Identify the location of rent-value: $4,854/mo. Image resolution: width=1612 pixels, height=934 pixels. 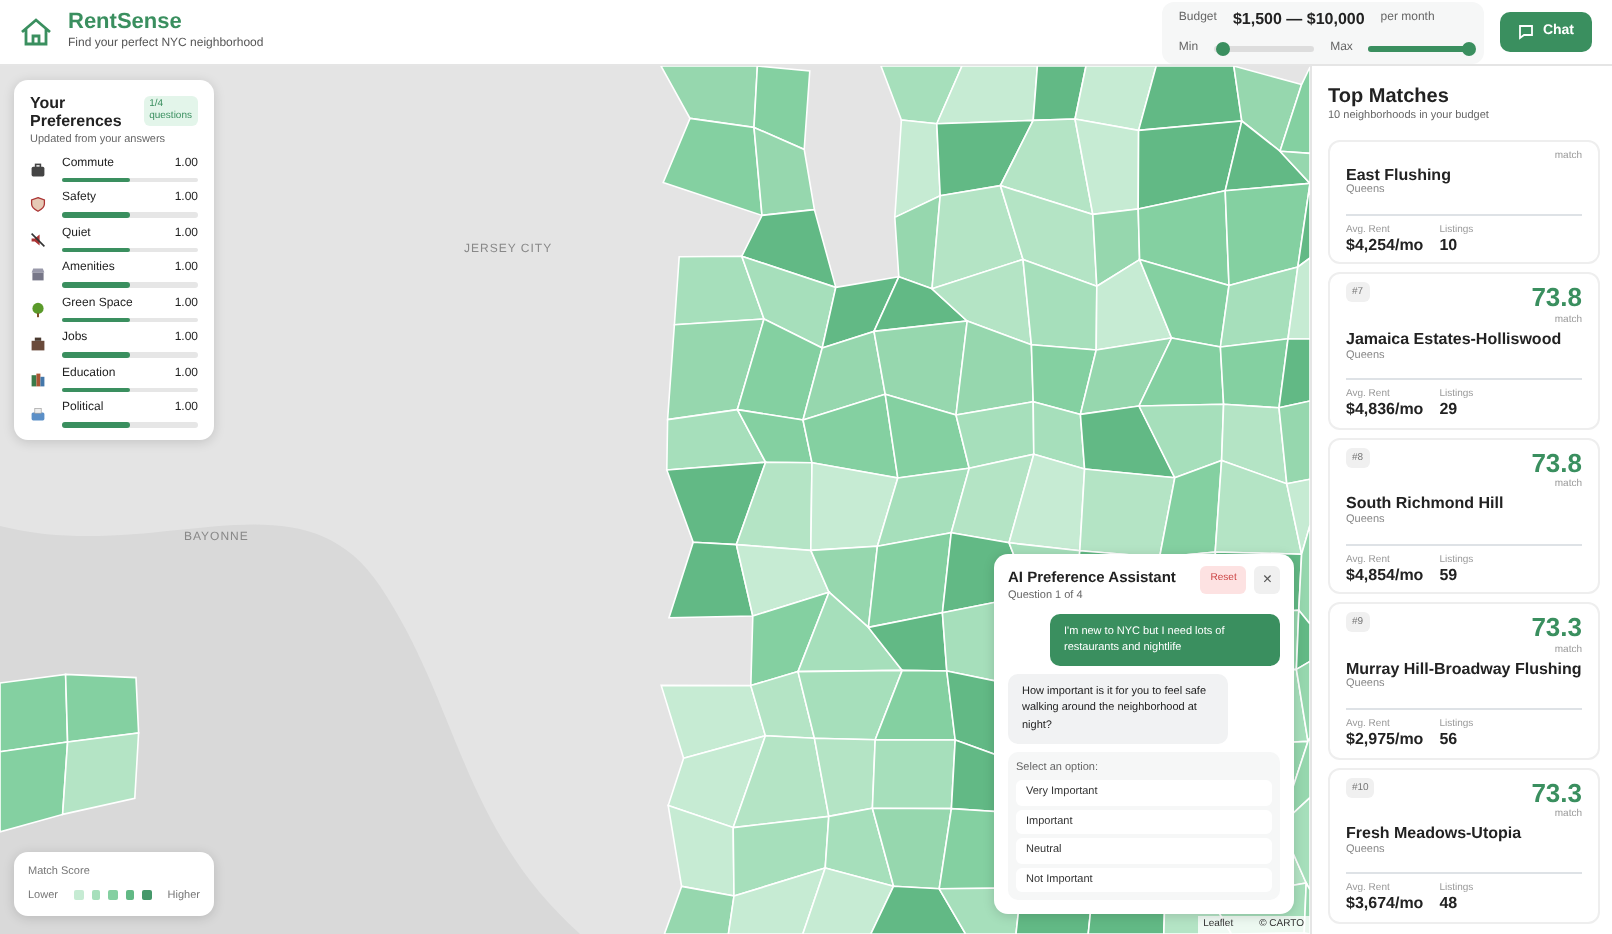
(1385, 575).